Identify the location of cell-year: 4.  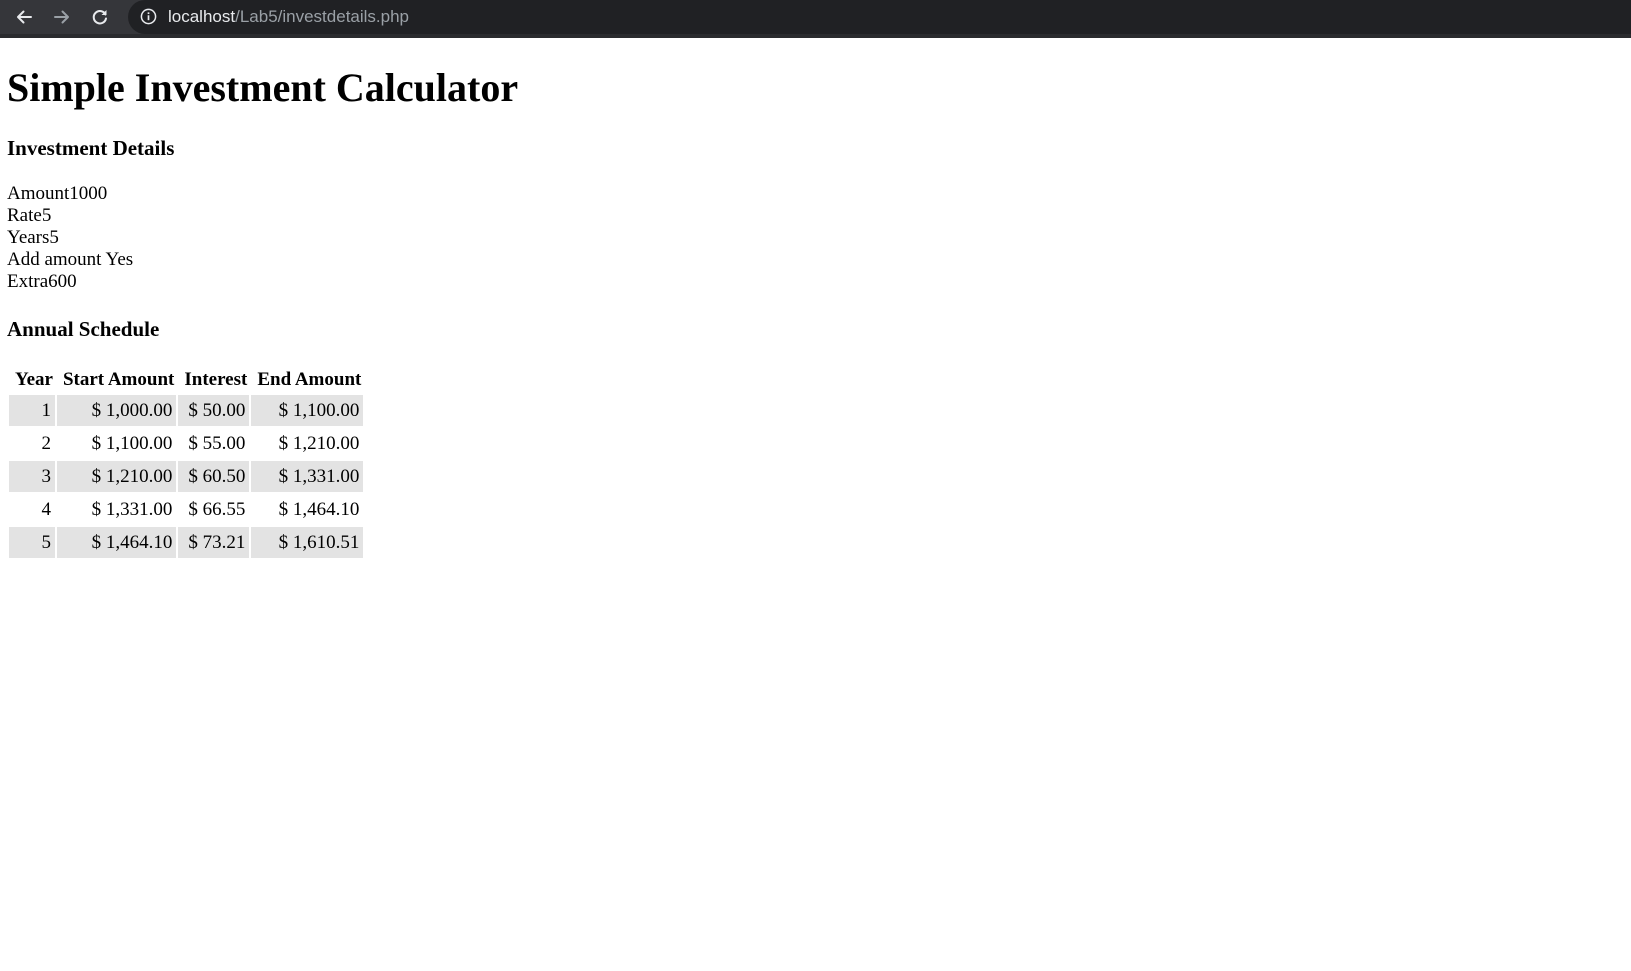
(46, 509).